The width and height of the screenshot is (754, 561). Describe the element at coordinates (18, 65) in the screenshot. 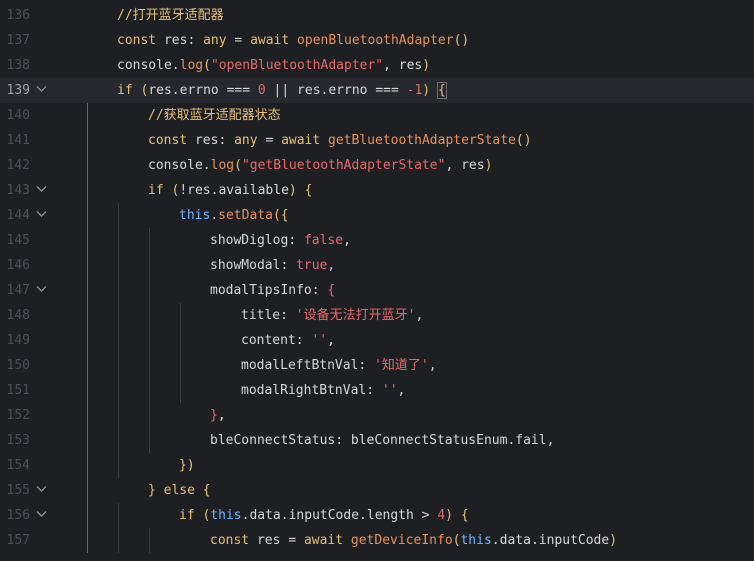

I see `line-number: 138` at that location.